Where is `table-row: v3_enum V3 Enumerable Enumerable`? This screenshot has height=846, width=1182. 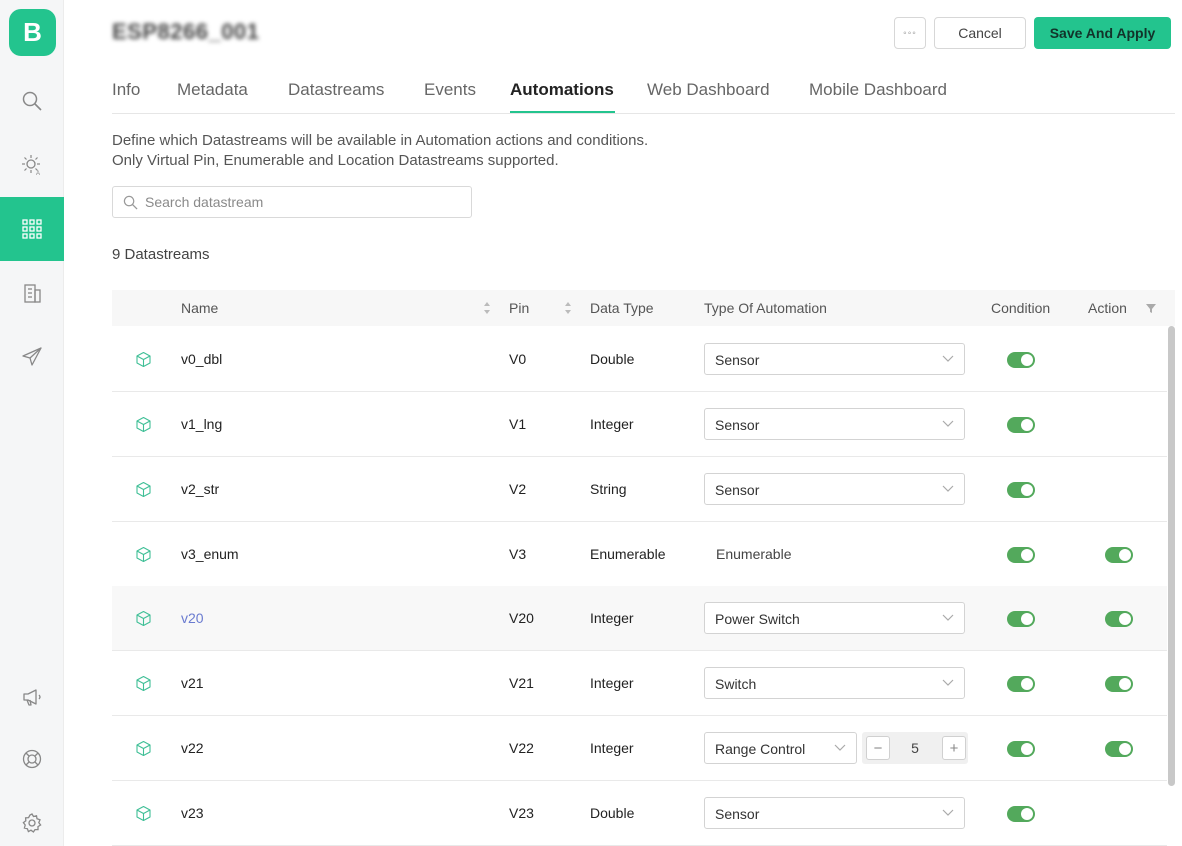 table-row: v3_enum V3 Enumerable Enumerable is located at coordinates (639, 554).